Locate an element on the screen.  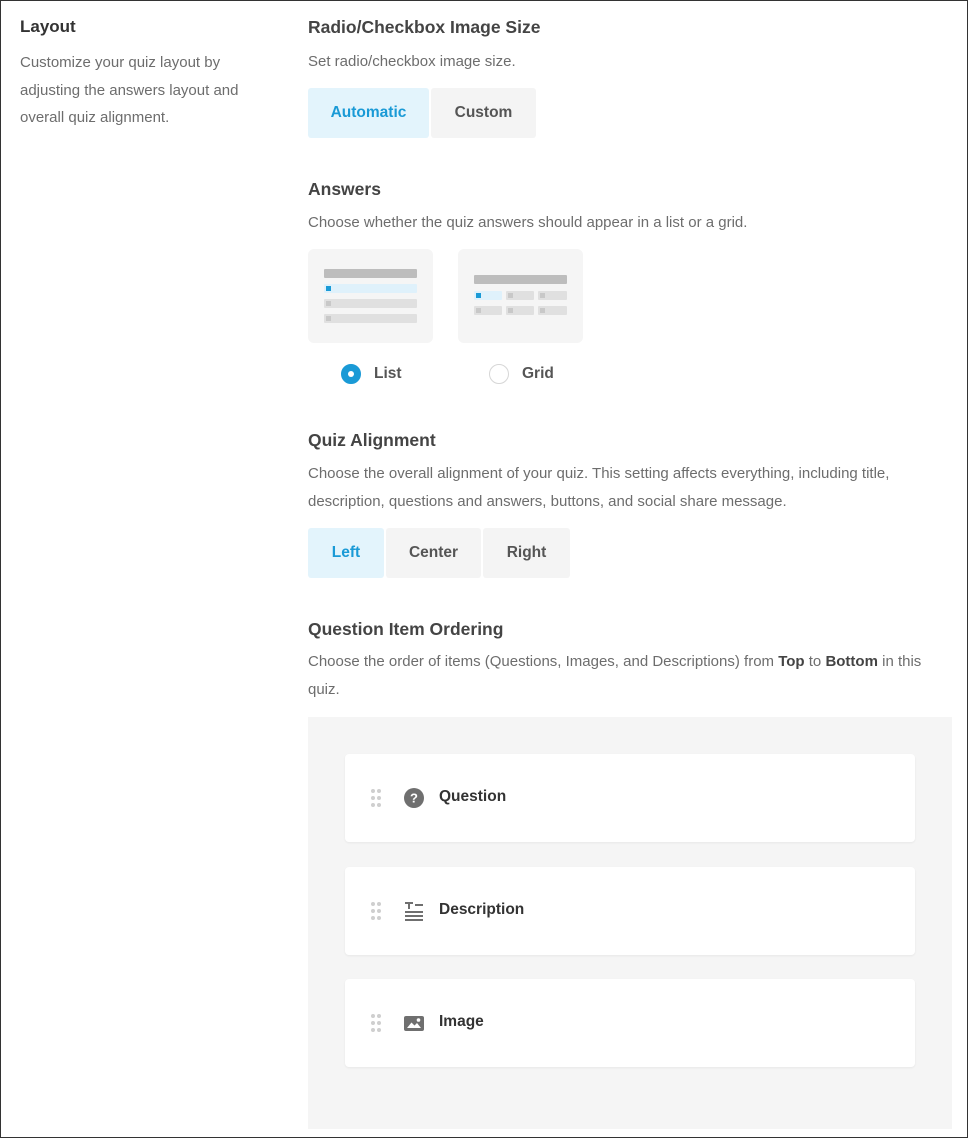
grid-radio-option: Grid is located at coordinates (521, 374).